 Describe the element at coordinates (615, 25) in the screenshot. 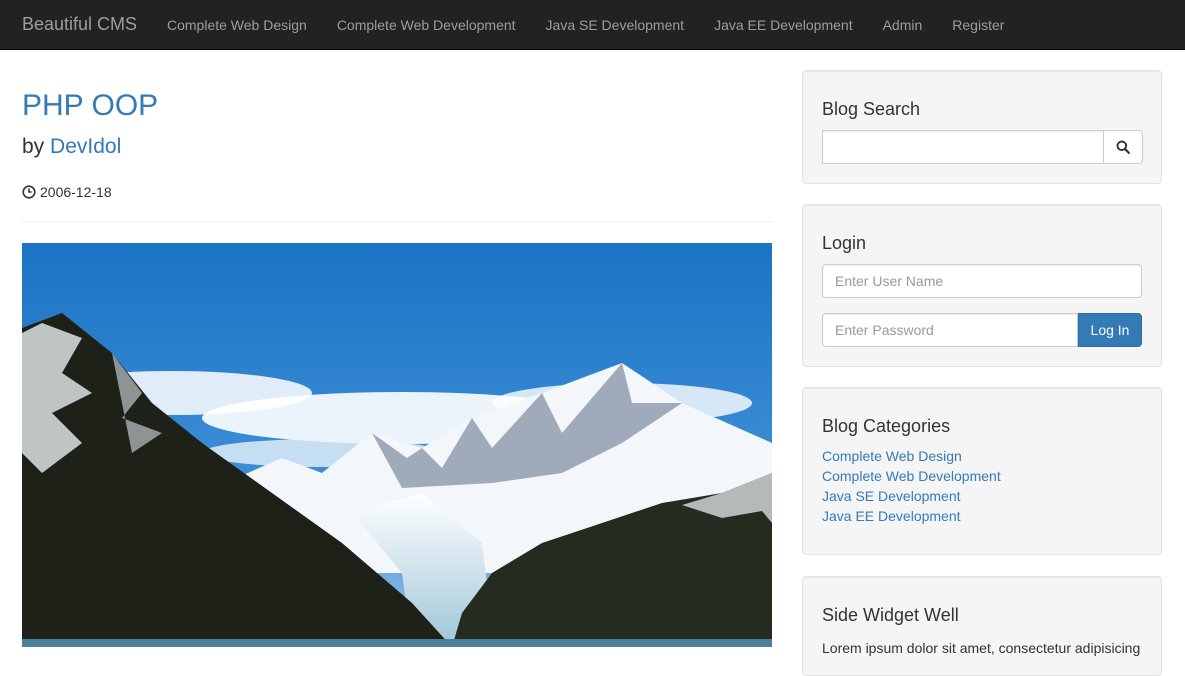

I see `nav-item-java-se-development: Java SE Development` at that location.